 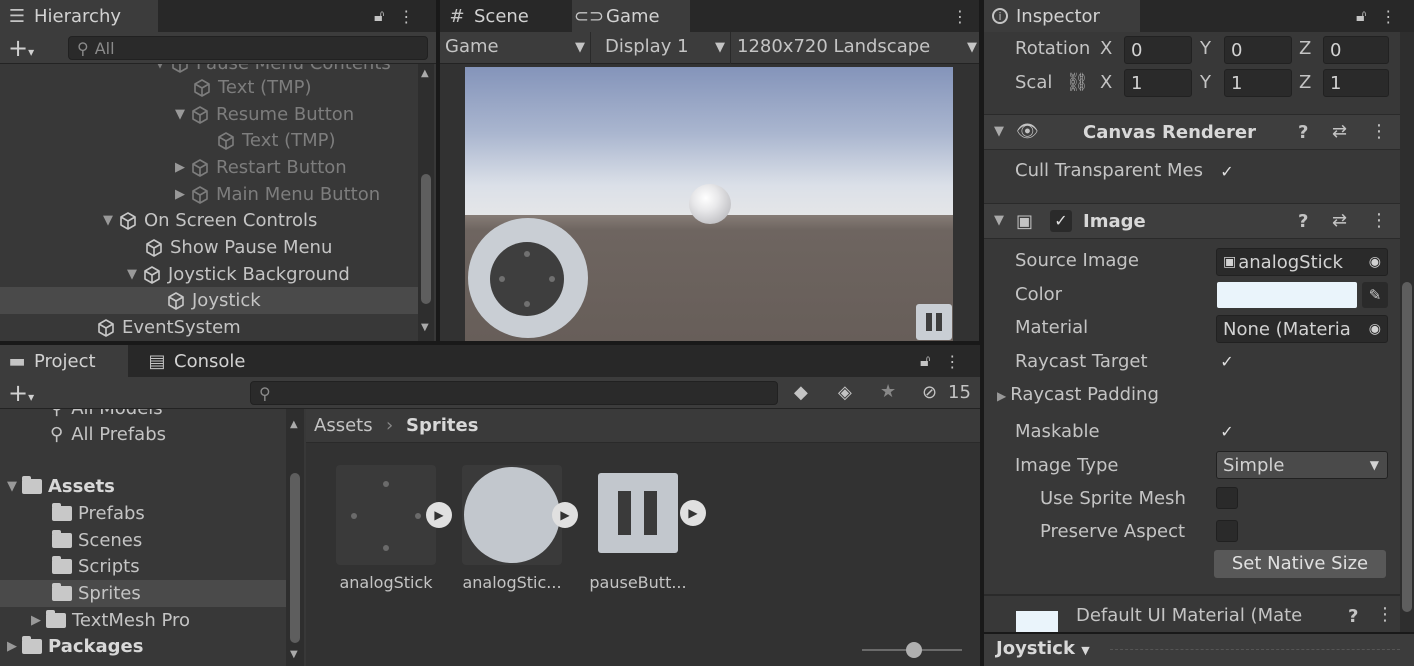 I want to click on hidden-packages-icon: ⊘, so click(x=929, y=392).